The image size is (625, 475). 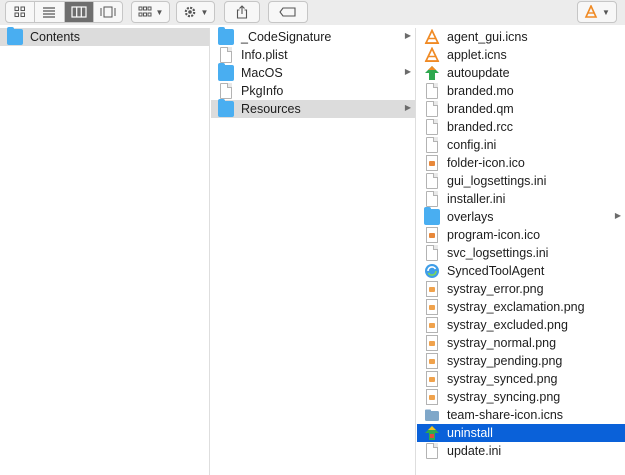 I want to click on file-name-label: svc_logsettings.ini, so click(x=498, y=253).